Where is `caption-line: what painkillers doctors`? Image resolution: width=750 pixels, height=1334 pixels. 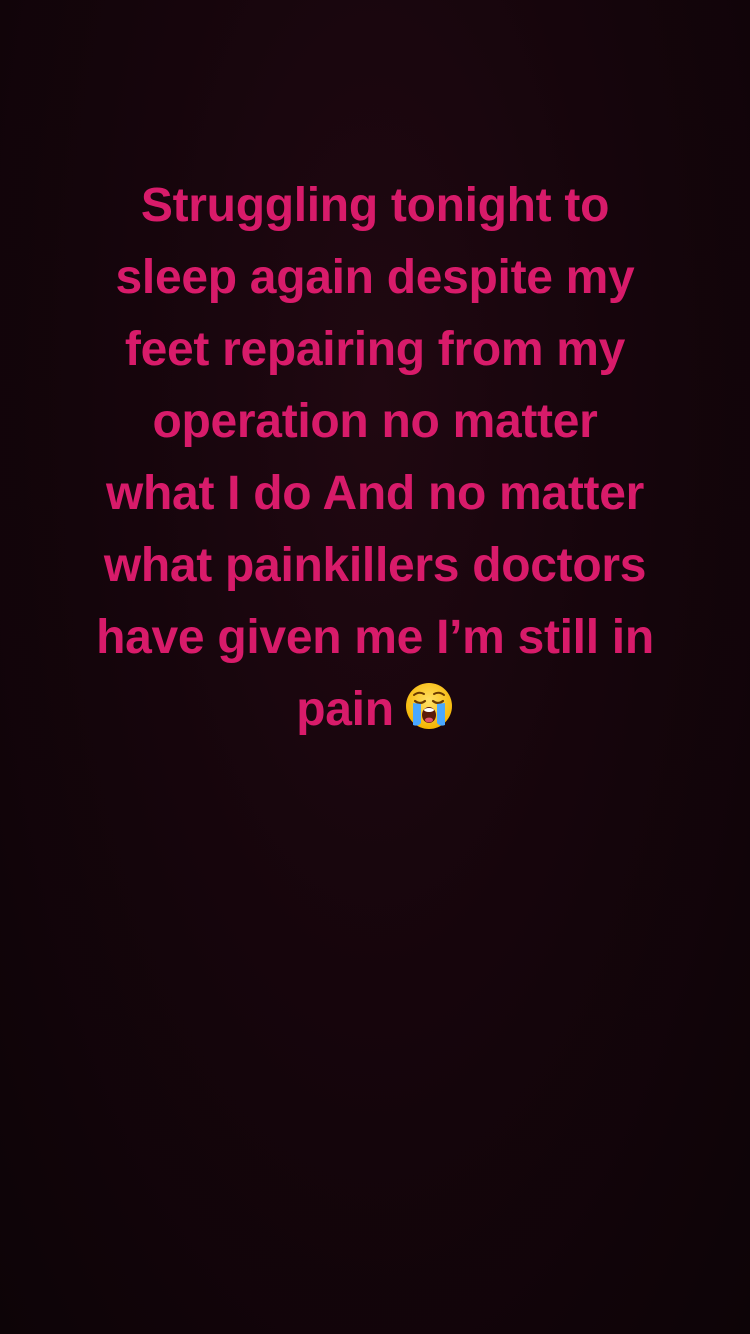
caption-line: what painkillers doctors is located at coordinates (375, 565).